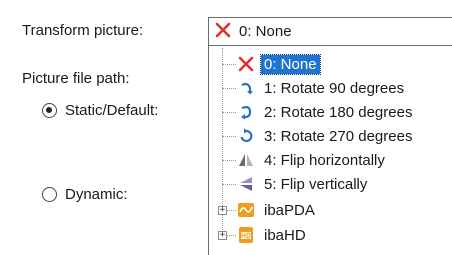 This screenshot has height=255, width=452. What do you see at coordinates (330, 31) in the screenshot?
I see `transform-picture-combobox: 0: None` at bounding box center [330, 31].